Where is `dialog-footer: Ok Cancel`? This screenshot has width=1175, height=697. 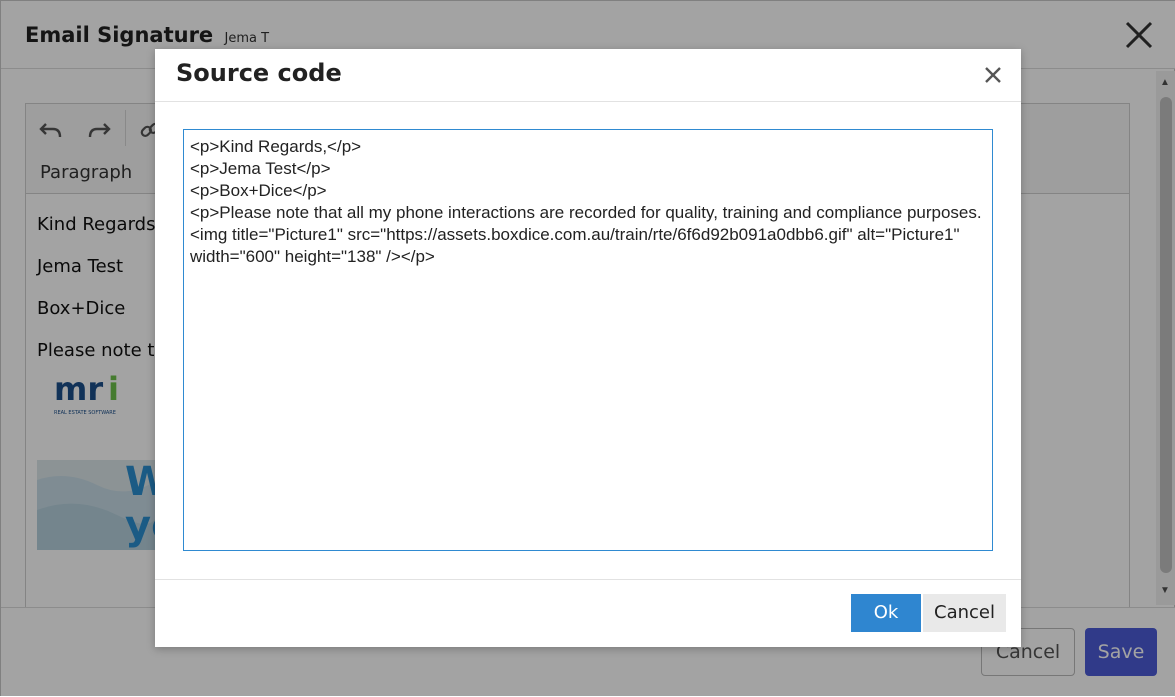 dialog-footer: Ok Cancel is located at coordinates (588, 613).